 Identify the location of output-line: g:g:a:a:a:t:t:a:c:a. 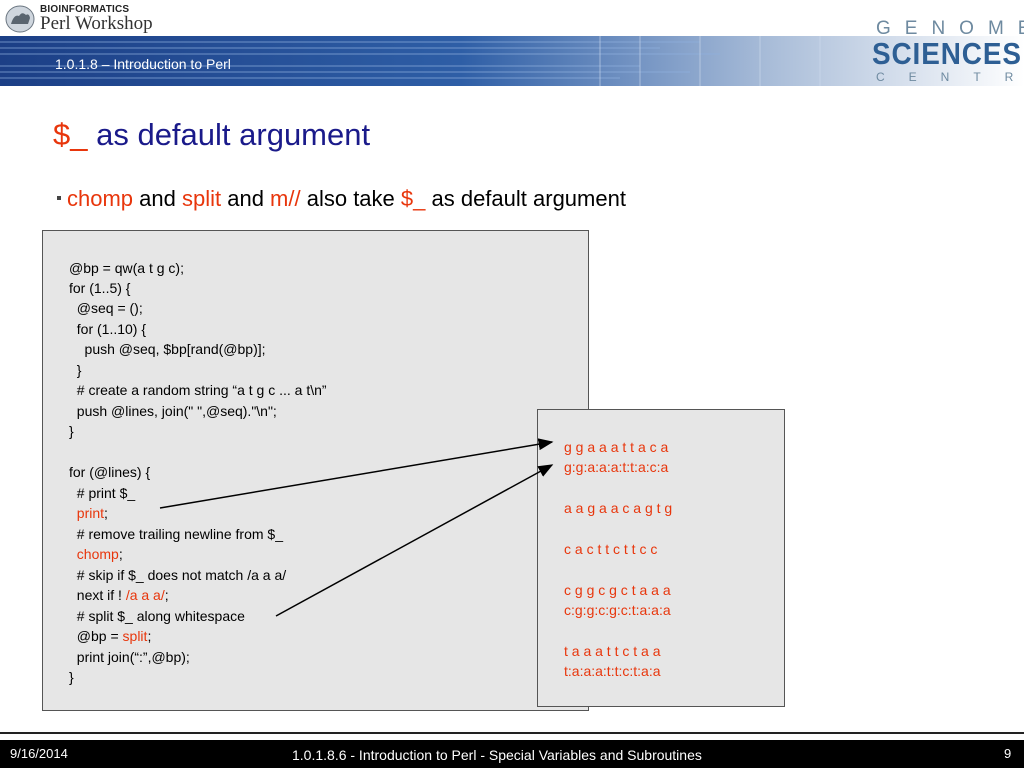
(616, 467).